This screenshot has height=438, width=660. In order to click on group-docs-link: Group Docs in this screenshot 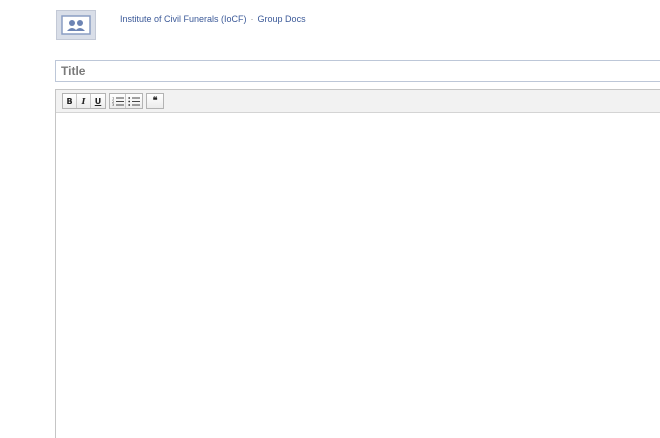, I will do `click(282, 19)`.